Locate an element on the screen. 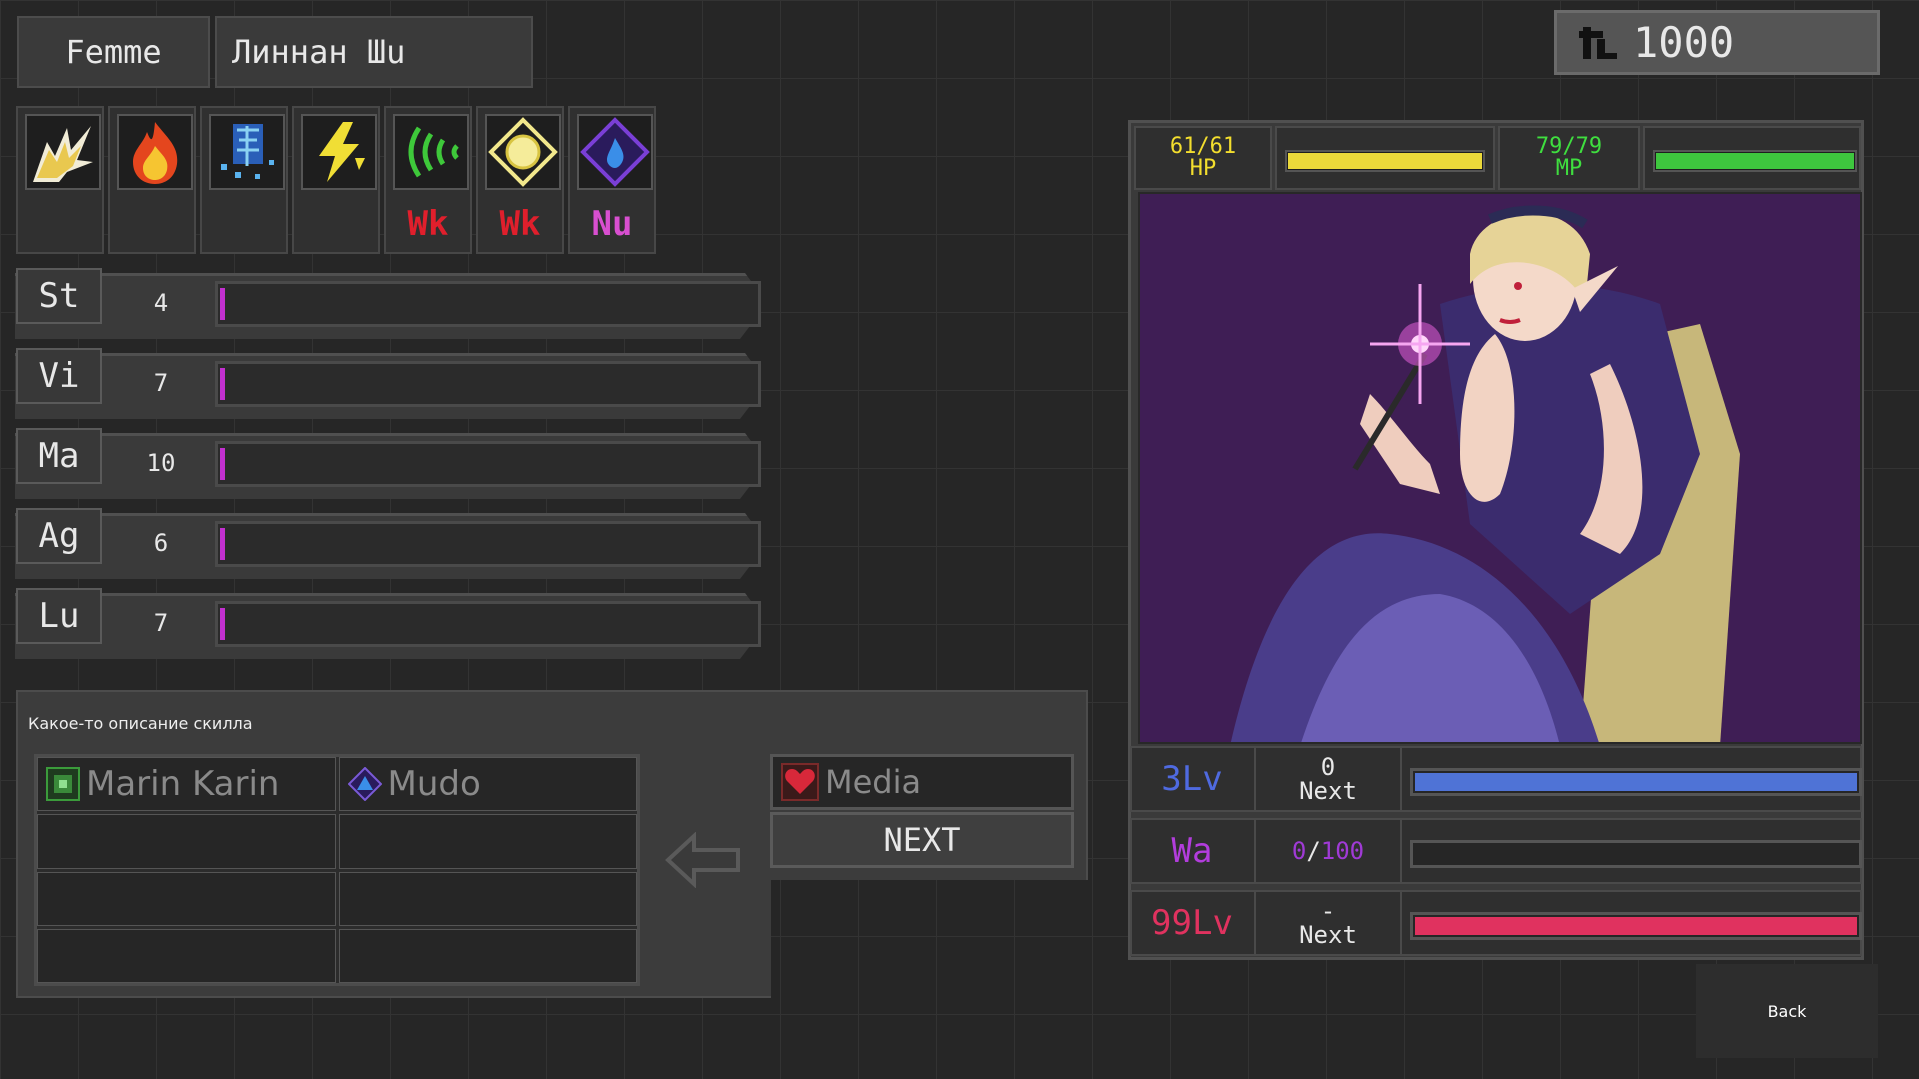  max-level-value: 99Lv is located at coordinates (1192, 923).